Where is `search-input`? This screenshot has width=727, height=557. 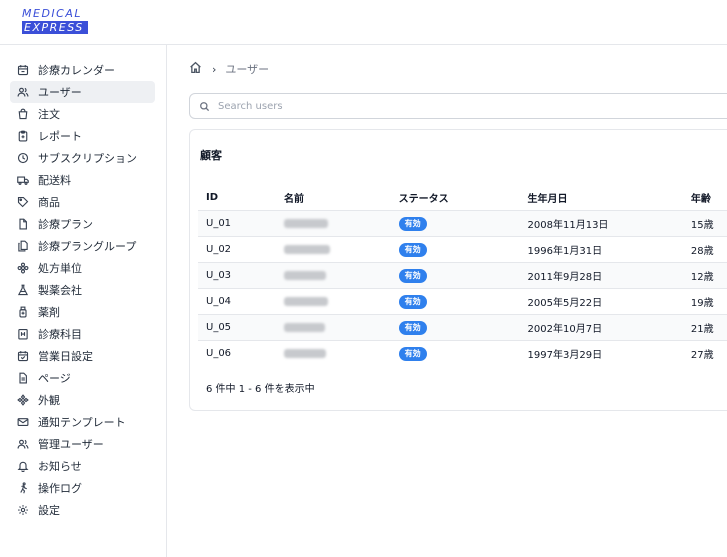 search-input is located at coordinates (418, 106).